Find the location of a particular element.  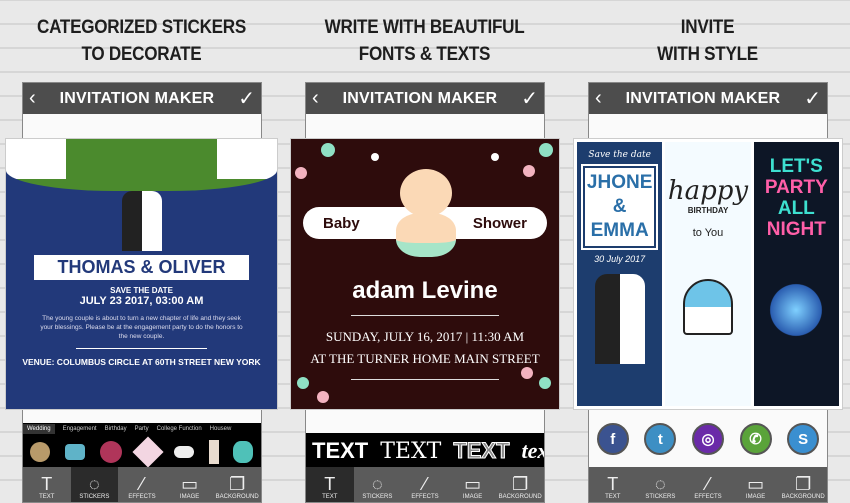

event-date: JULY 23 2017, 03:00 AM is located at coordinates (141, 301).